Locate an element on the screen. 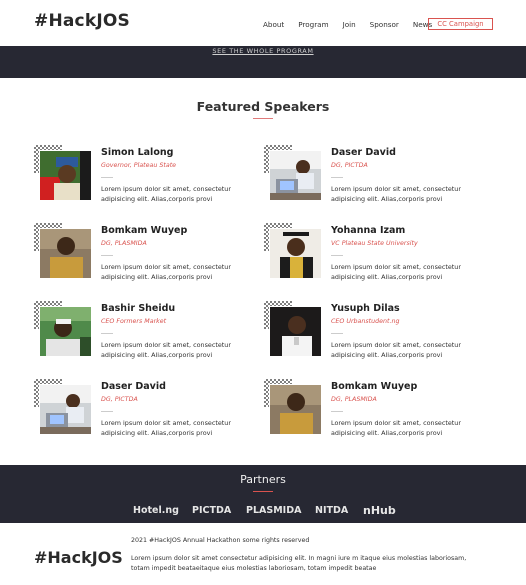 The image size is (526, 585). footer-logo: #HackJOS is located at coordinates (78, 557).